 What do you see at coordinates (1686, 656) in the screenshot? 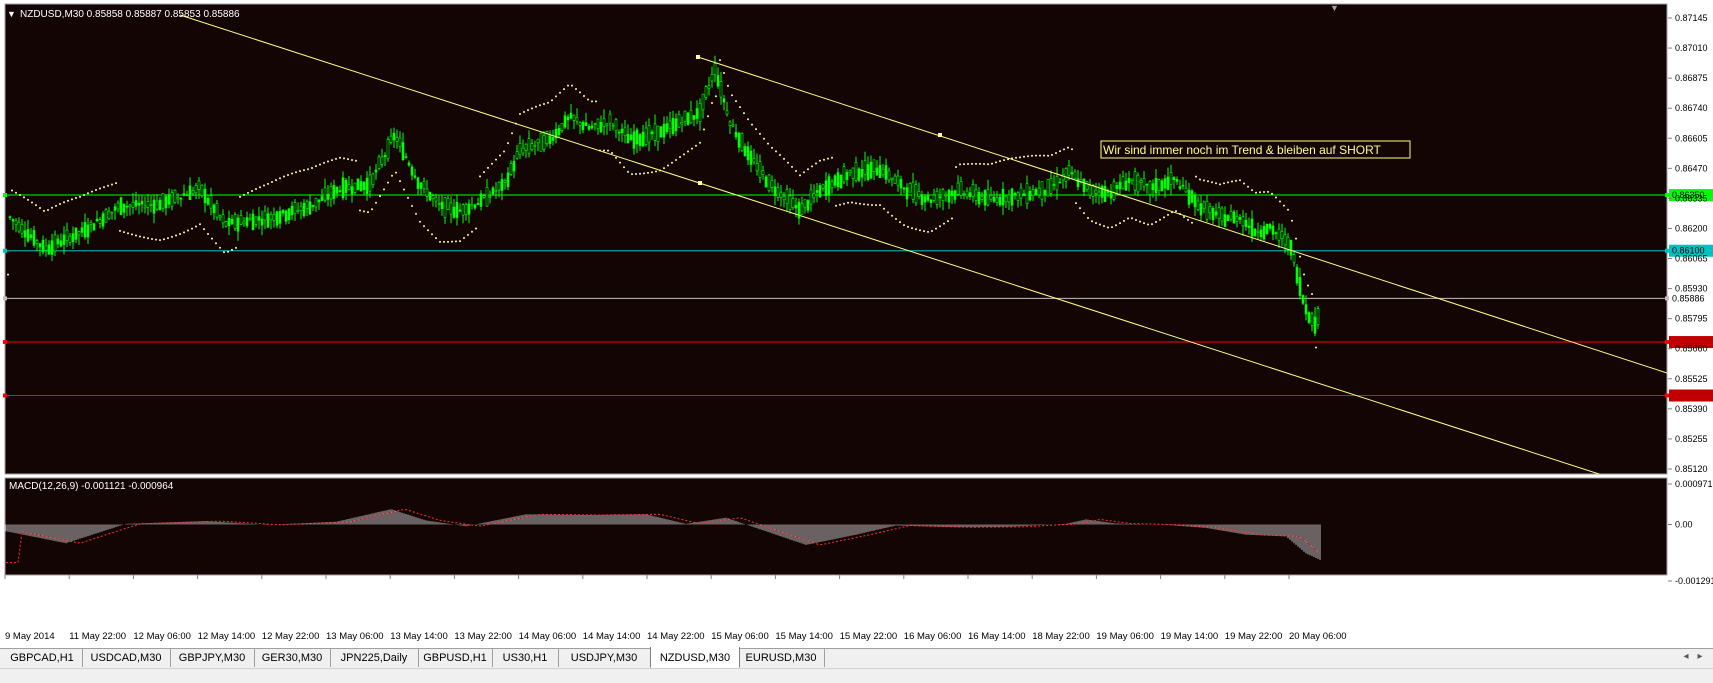
I see `arrow-left-icon: ◂` at bounding box center [1686, 656].